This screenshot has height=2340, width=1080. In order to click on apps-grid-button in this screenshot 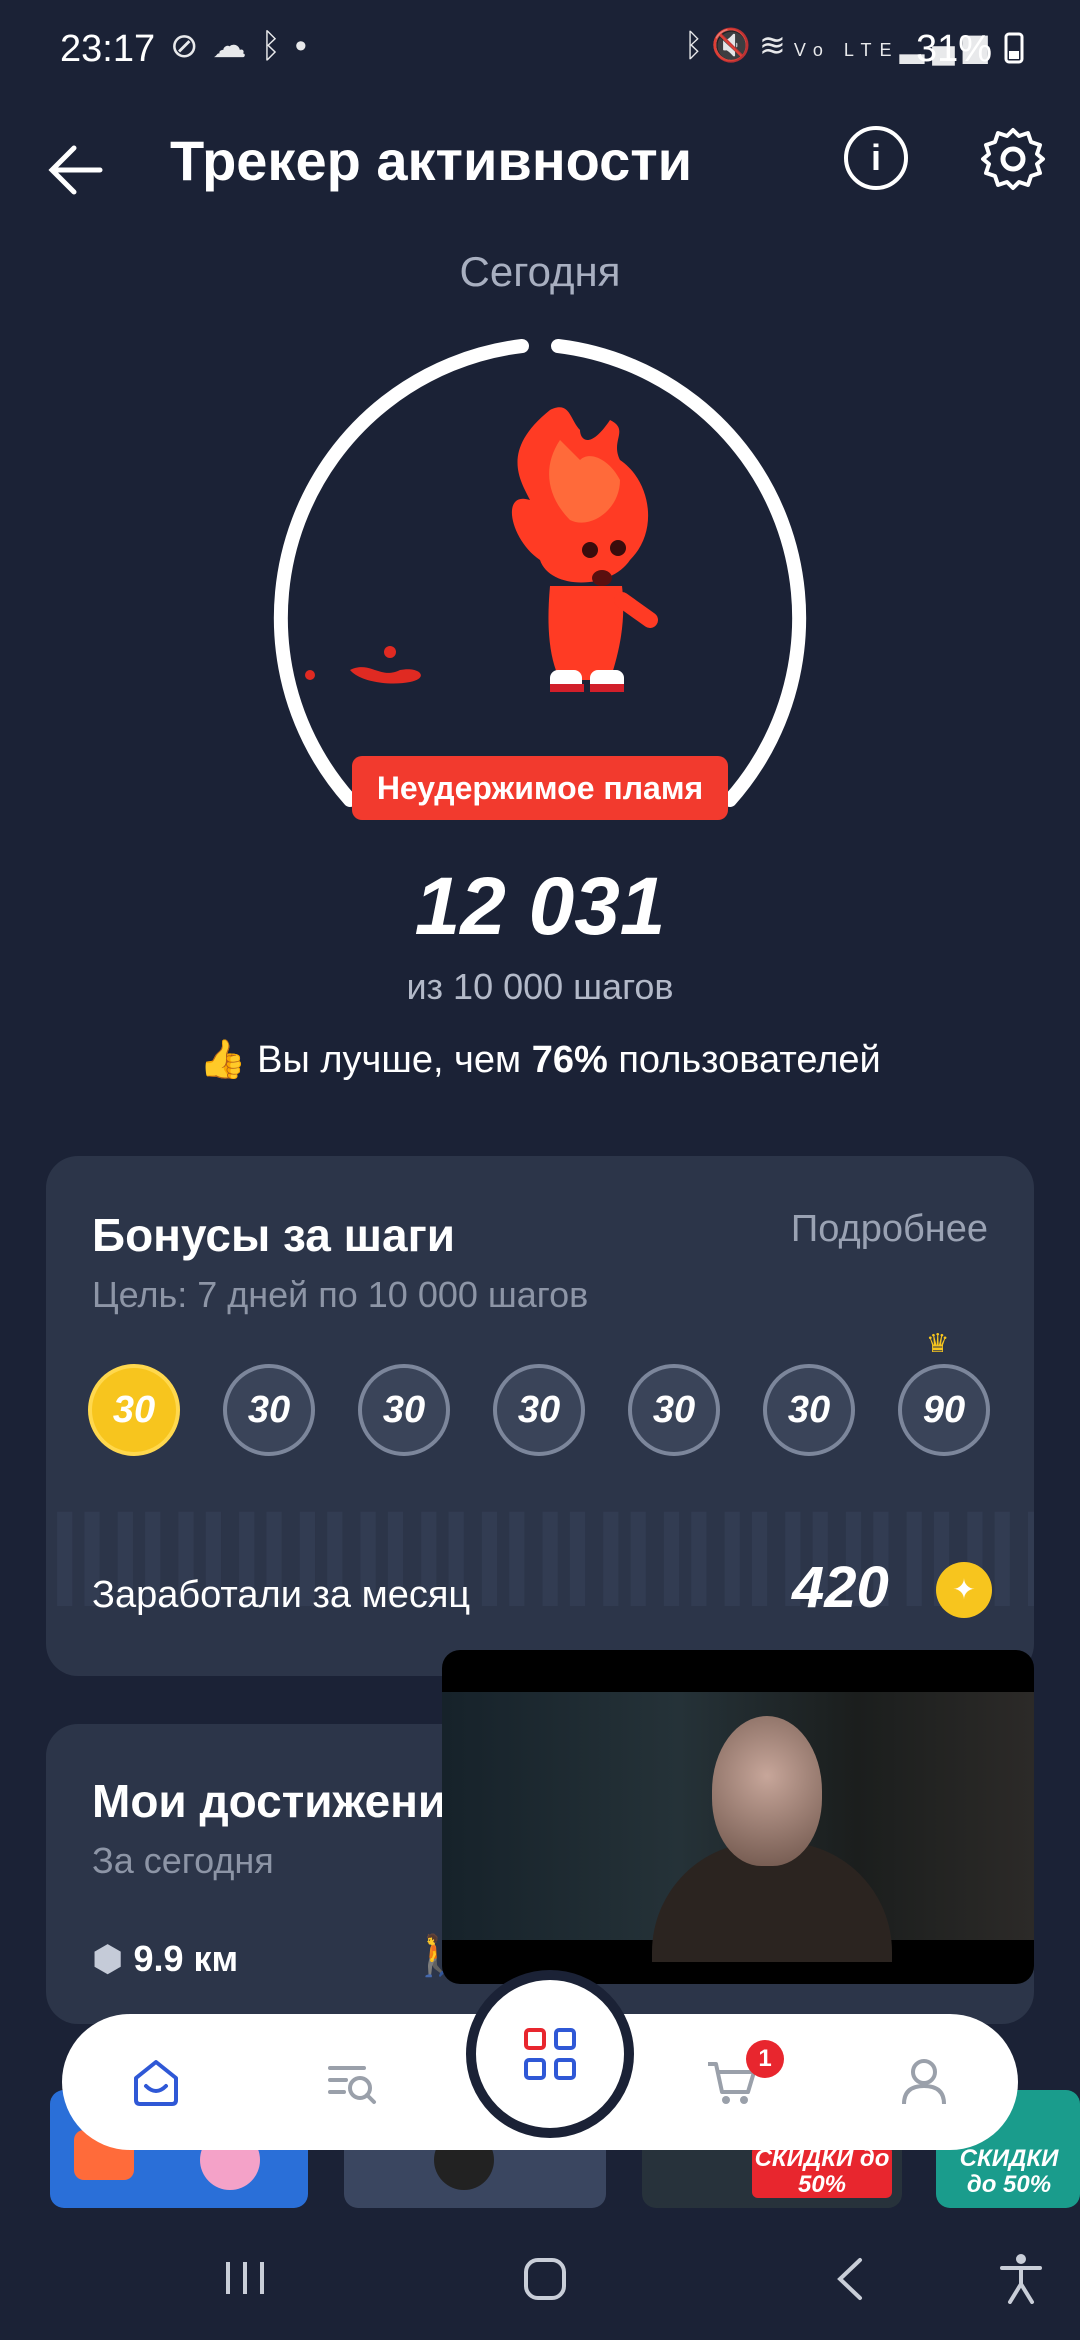, I will do `click(550, 2054)`.